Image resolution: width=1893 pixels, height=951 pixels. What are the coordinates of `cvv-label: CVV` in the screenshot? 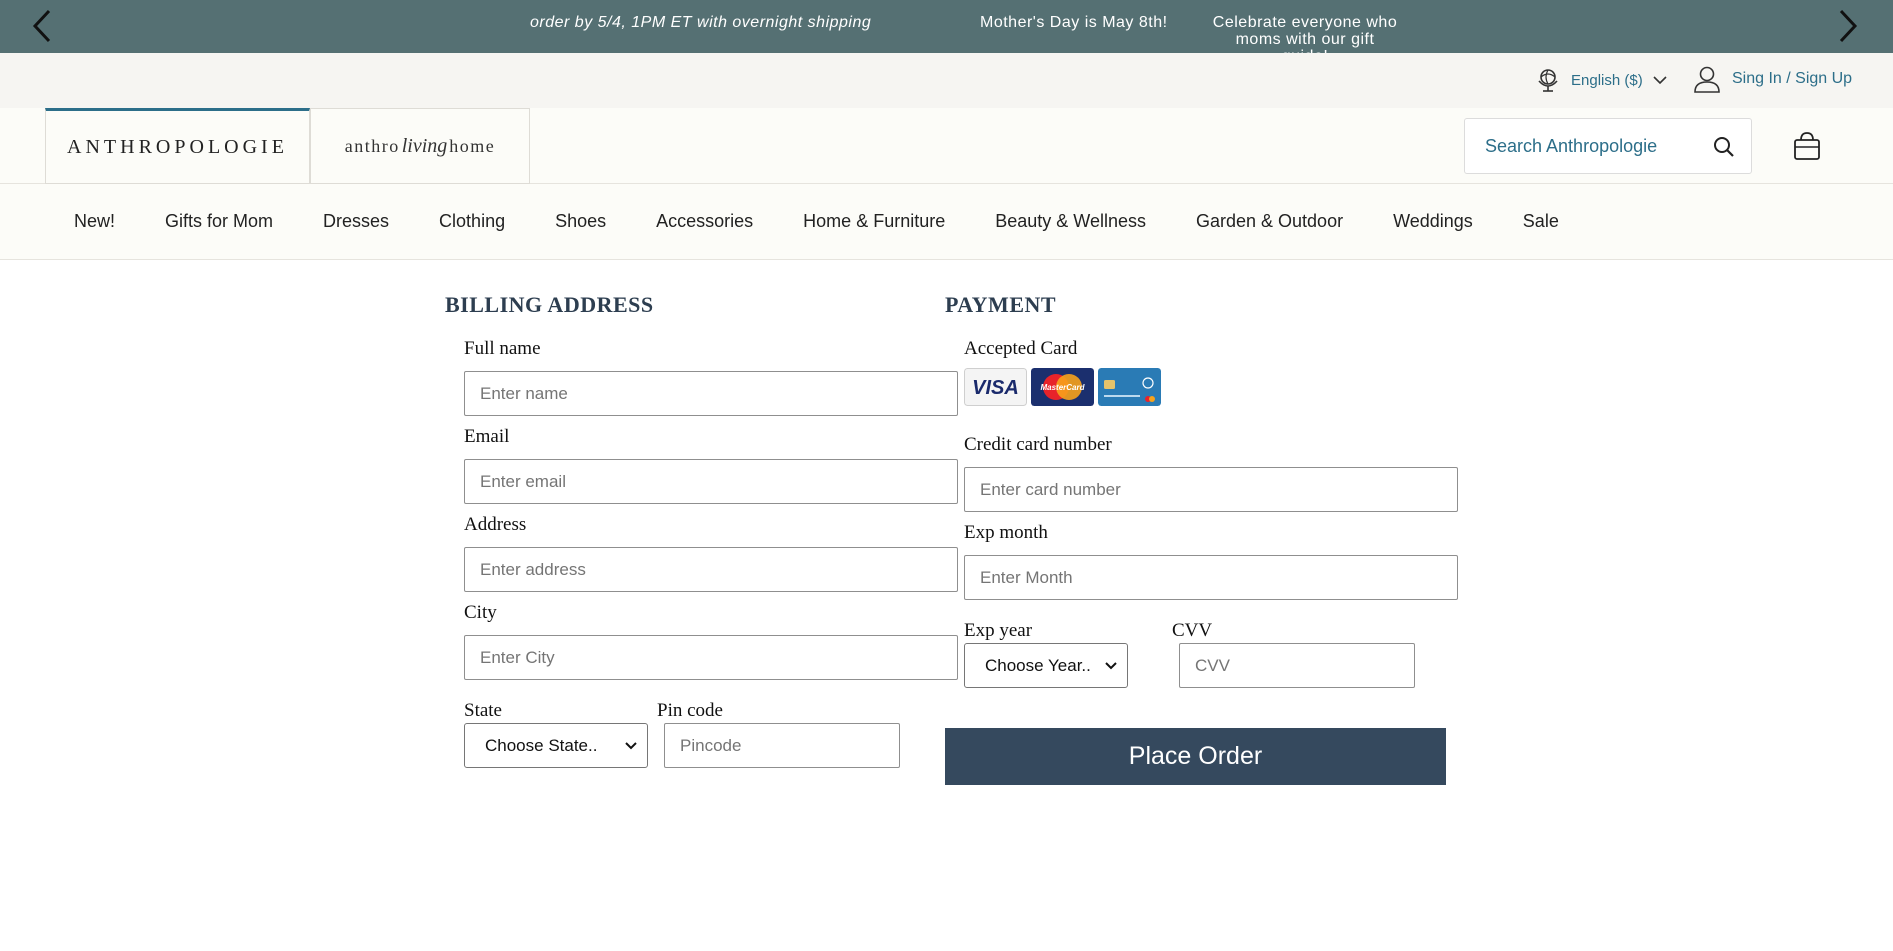 It's located at (1192, 630).